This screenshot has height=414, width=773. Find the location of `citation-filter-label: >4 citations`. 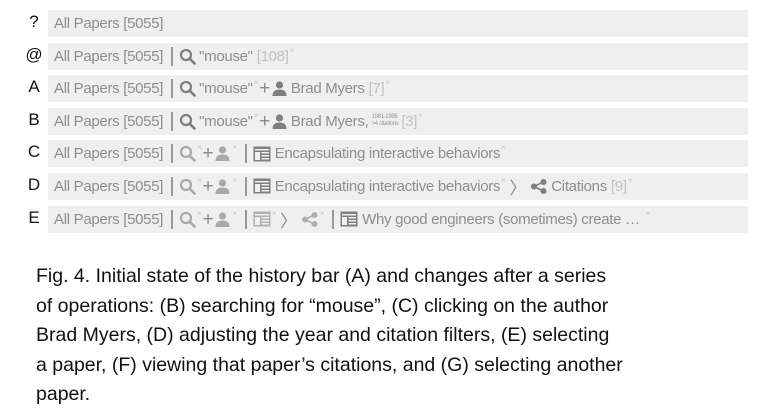

citation-filter-label: >4 citations is located at coordinates (385, 124).